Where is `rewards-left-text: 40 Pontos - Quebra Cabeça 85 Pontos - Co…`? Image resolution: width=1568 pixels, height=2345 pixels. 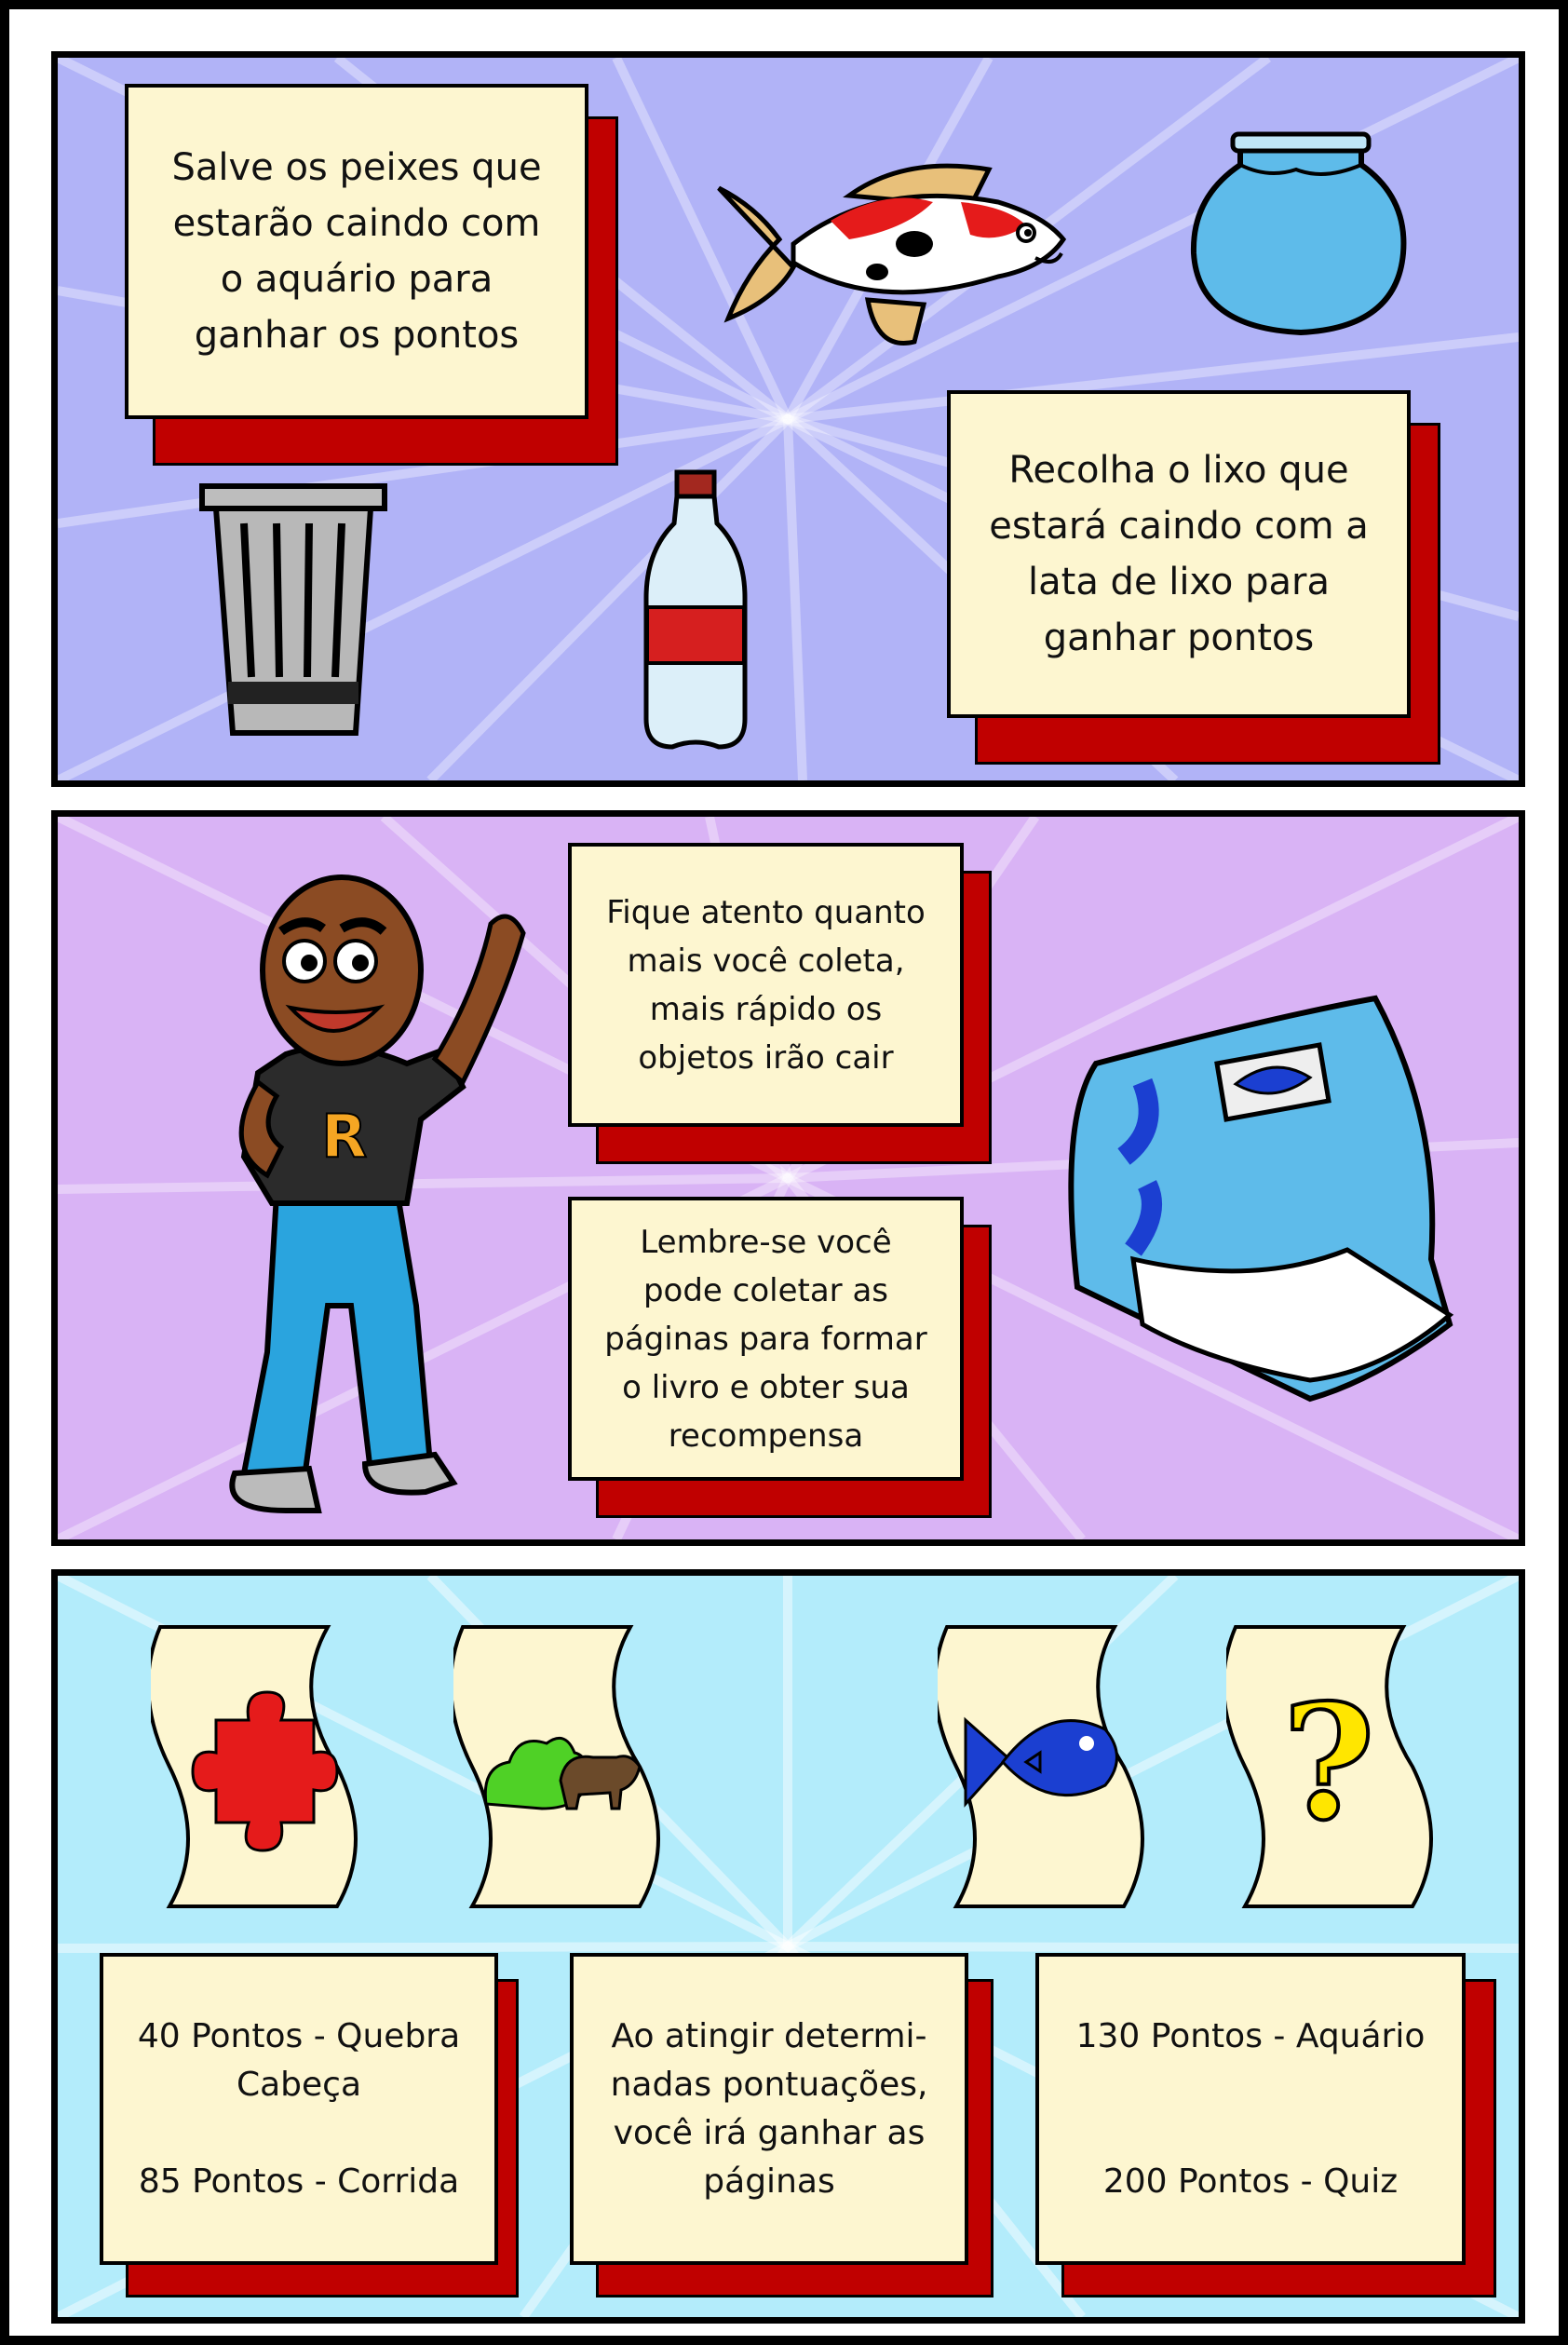 rewards-left-text: 40 Pontos - Quebra Cabeça 85 Pontos - Co… is located at coordinates (299, 2108).